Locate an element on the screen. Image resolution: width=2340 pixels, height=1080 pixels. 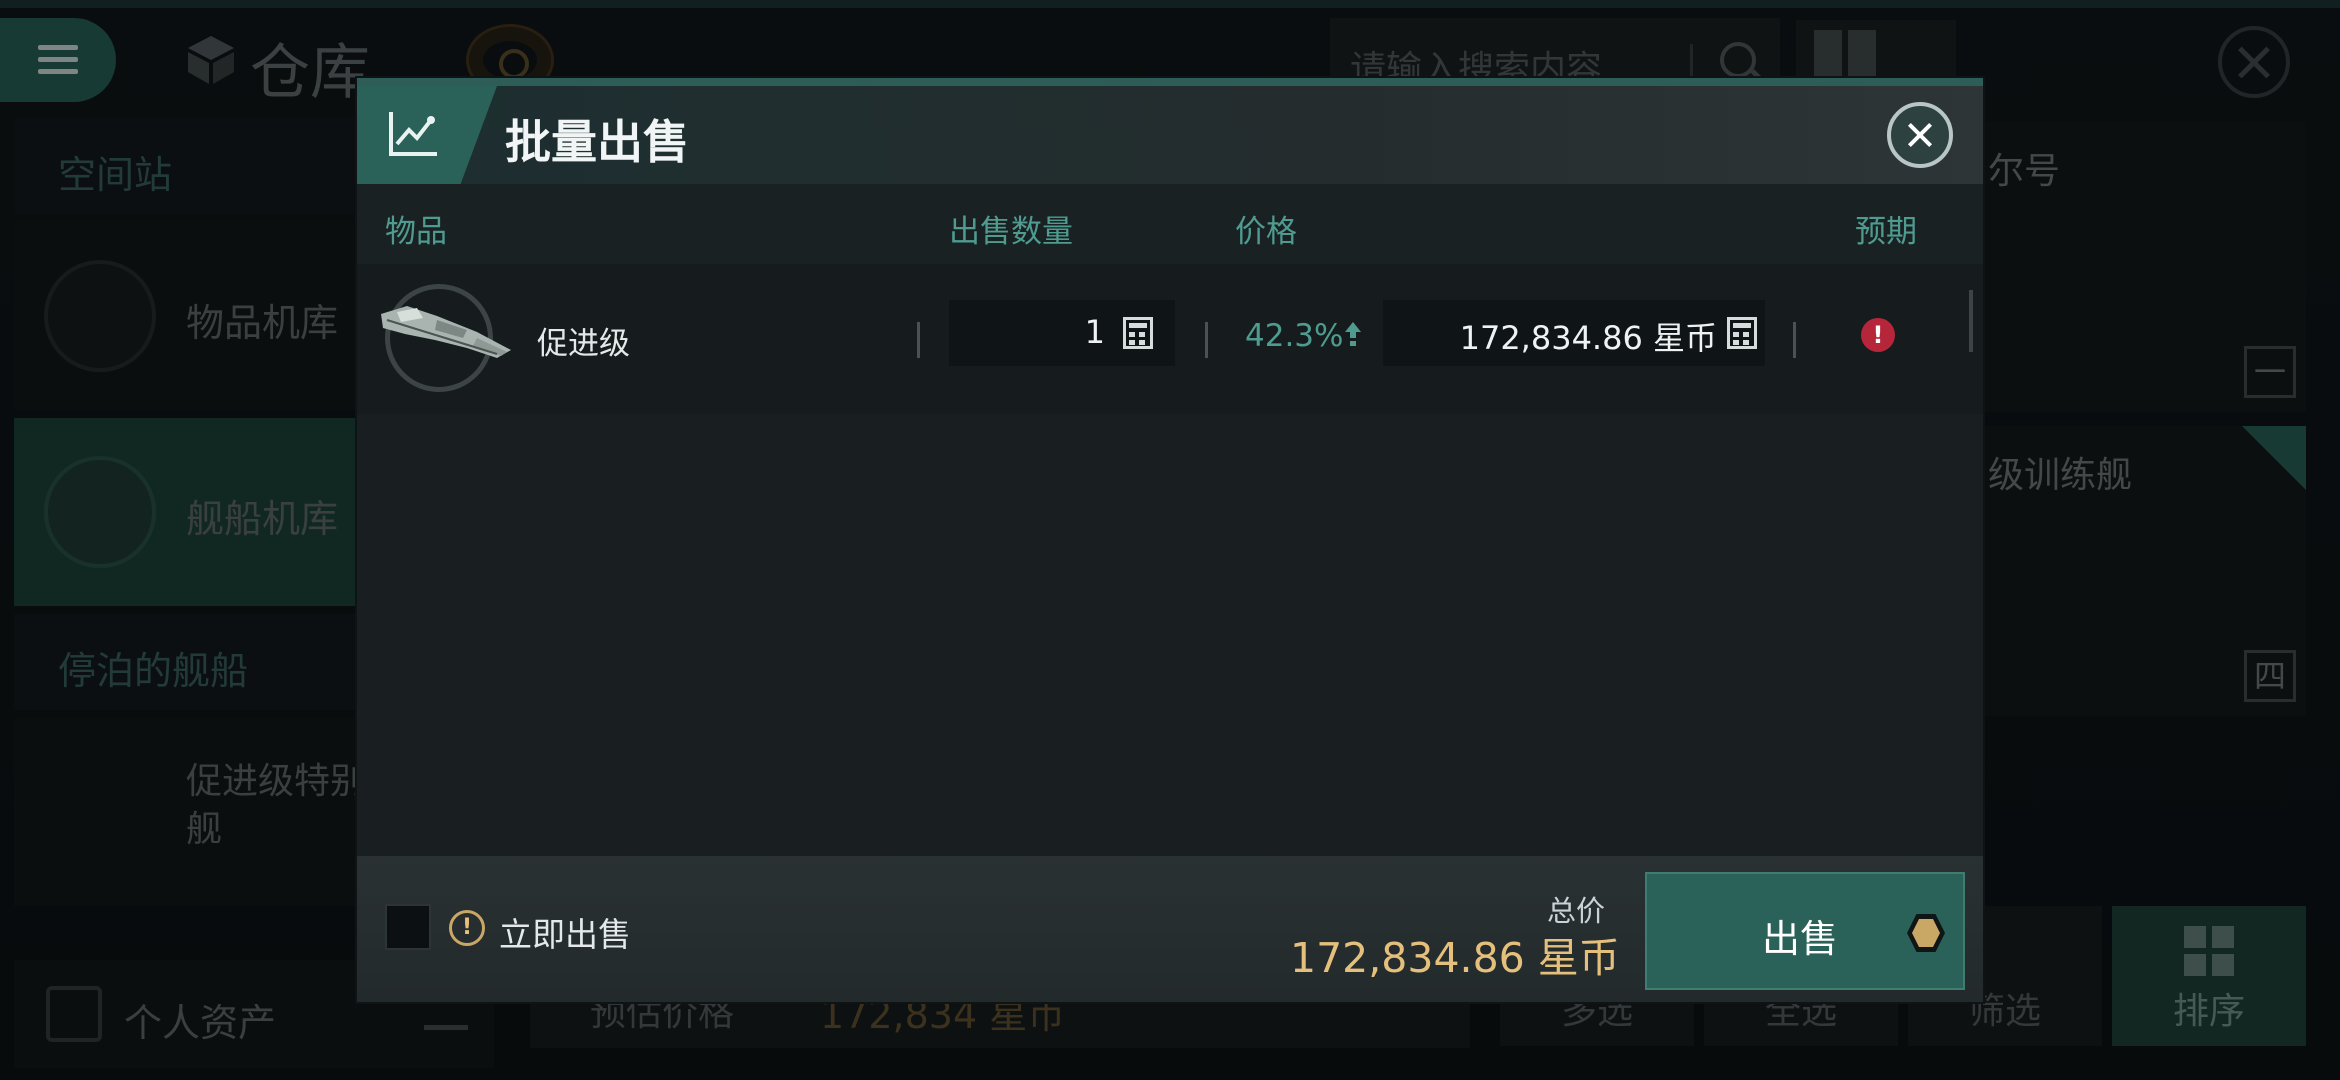
sell-button: 出售 is located at coordinates (1805, 931).